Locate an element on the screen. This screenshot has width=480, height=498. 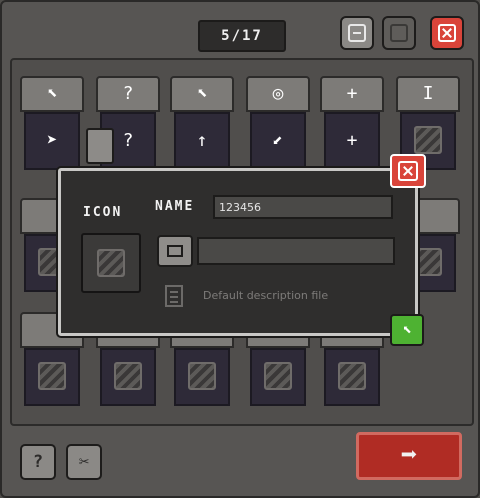
cursor-slot: + + is located at coordinates (352, 126).